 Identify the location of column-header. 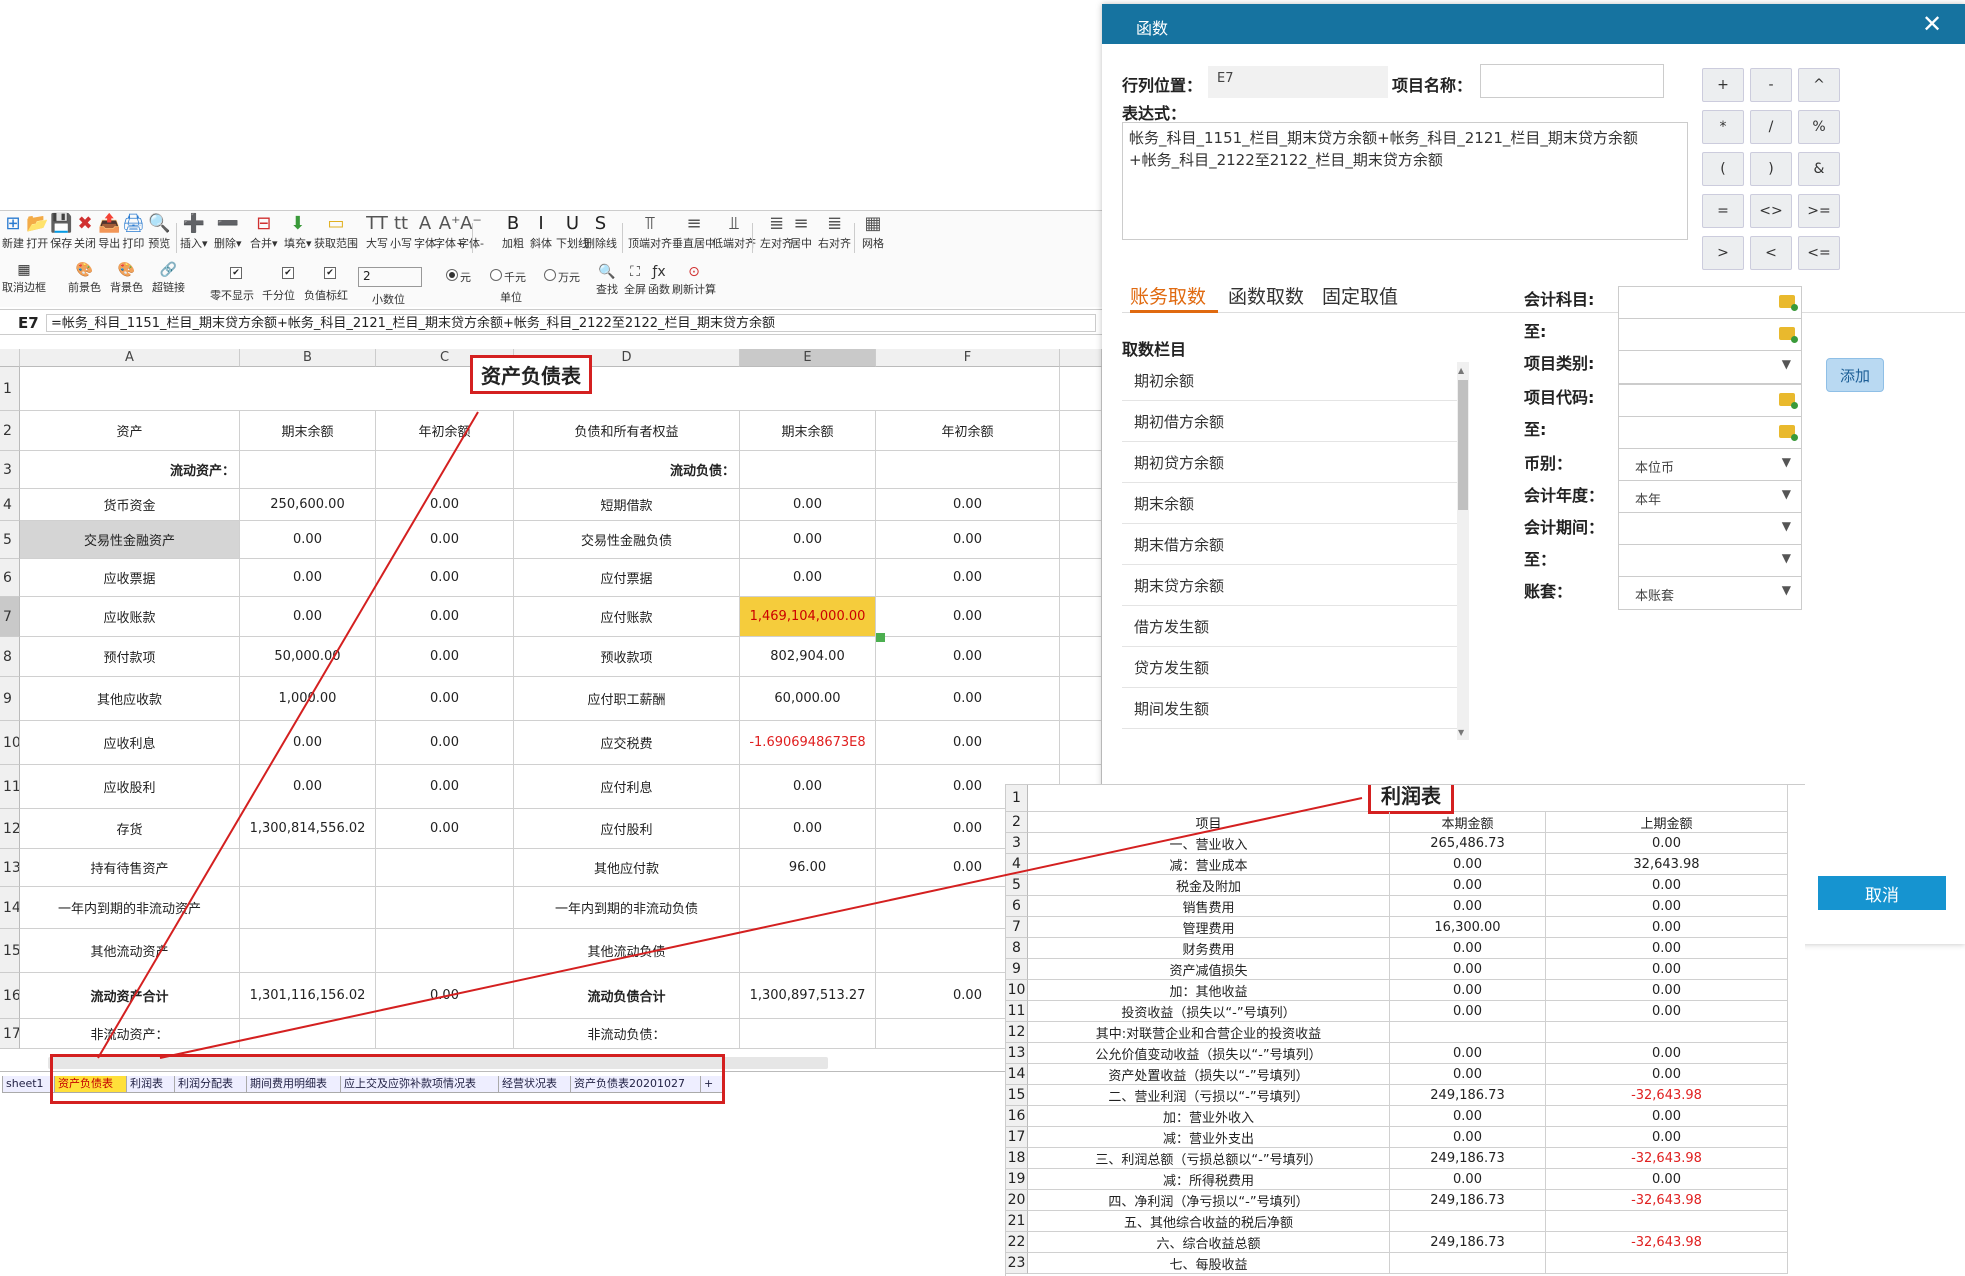
(1081, 358).